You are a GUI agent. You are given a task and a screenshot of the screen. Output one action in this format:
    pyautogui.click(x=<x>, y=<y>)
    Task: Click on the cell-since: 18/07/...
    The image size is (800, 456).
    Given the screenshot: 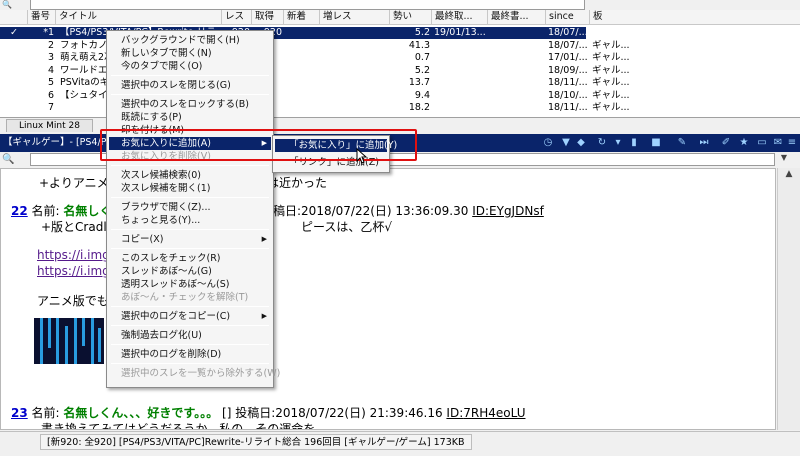 What is the action you would take?
    pyautogui.click(x=568, y=32)
    